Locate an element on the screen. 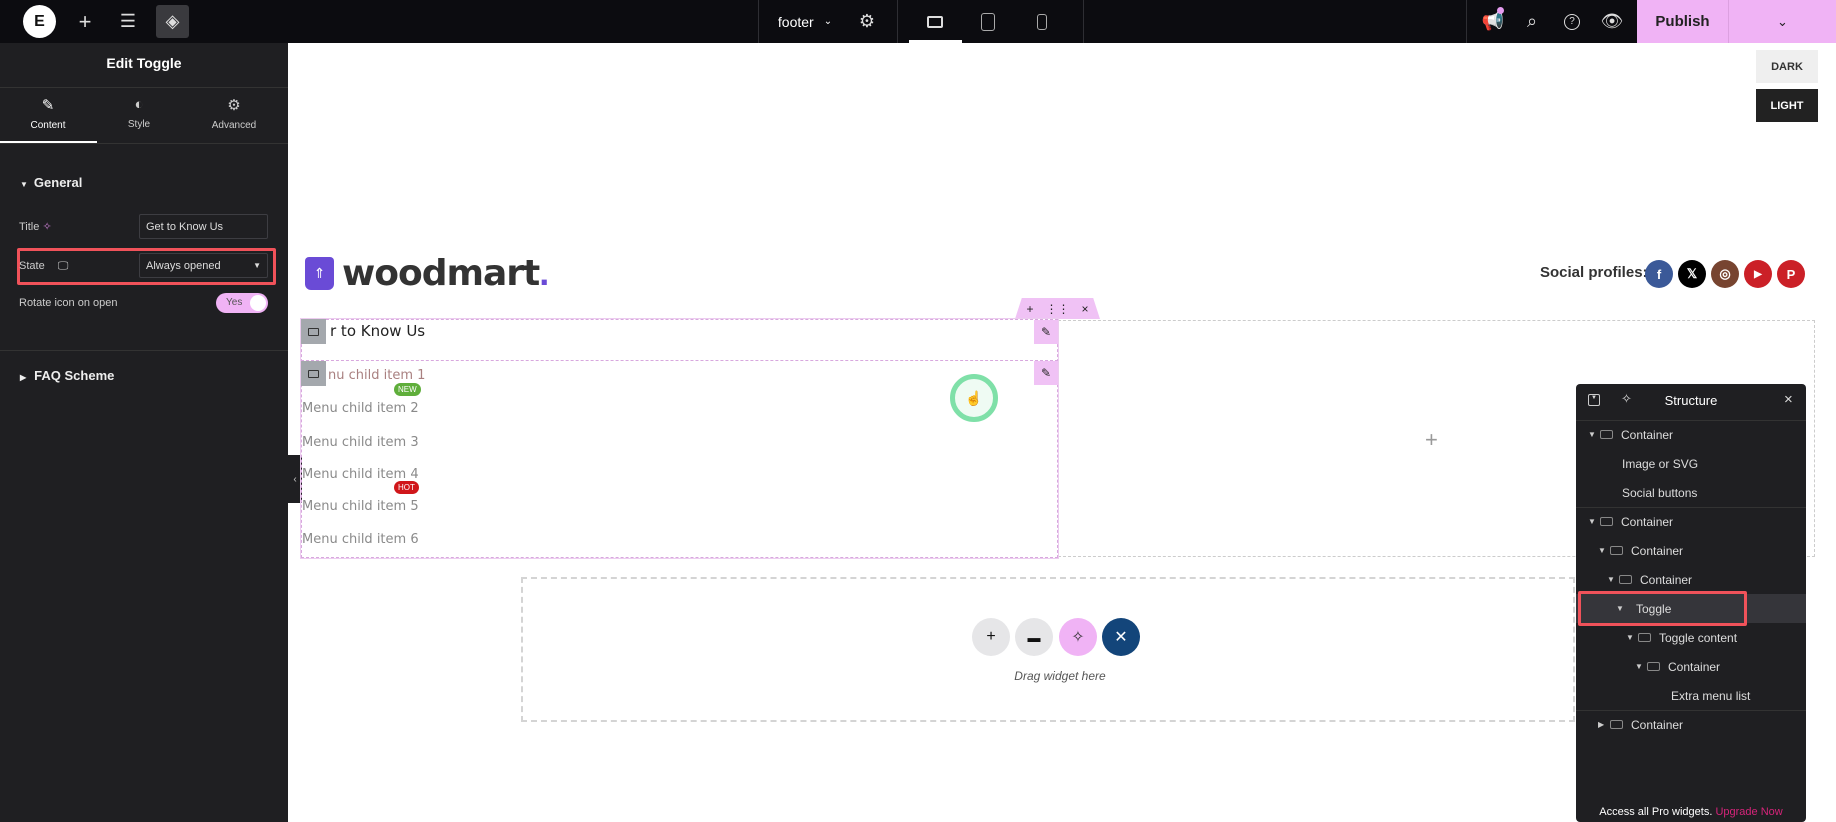 Image resolution: width=1836 pixels, height=822 pixels. shopping-bag-logo-icon: ⇑ is located at coordinates (319, 273).